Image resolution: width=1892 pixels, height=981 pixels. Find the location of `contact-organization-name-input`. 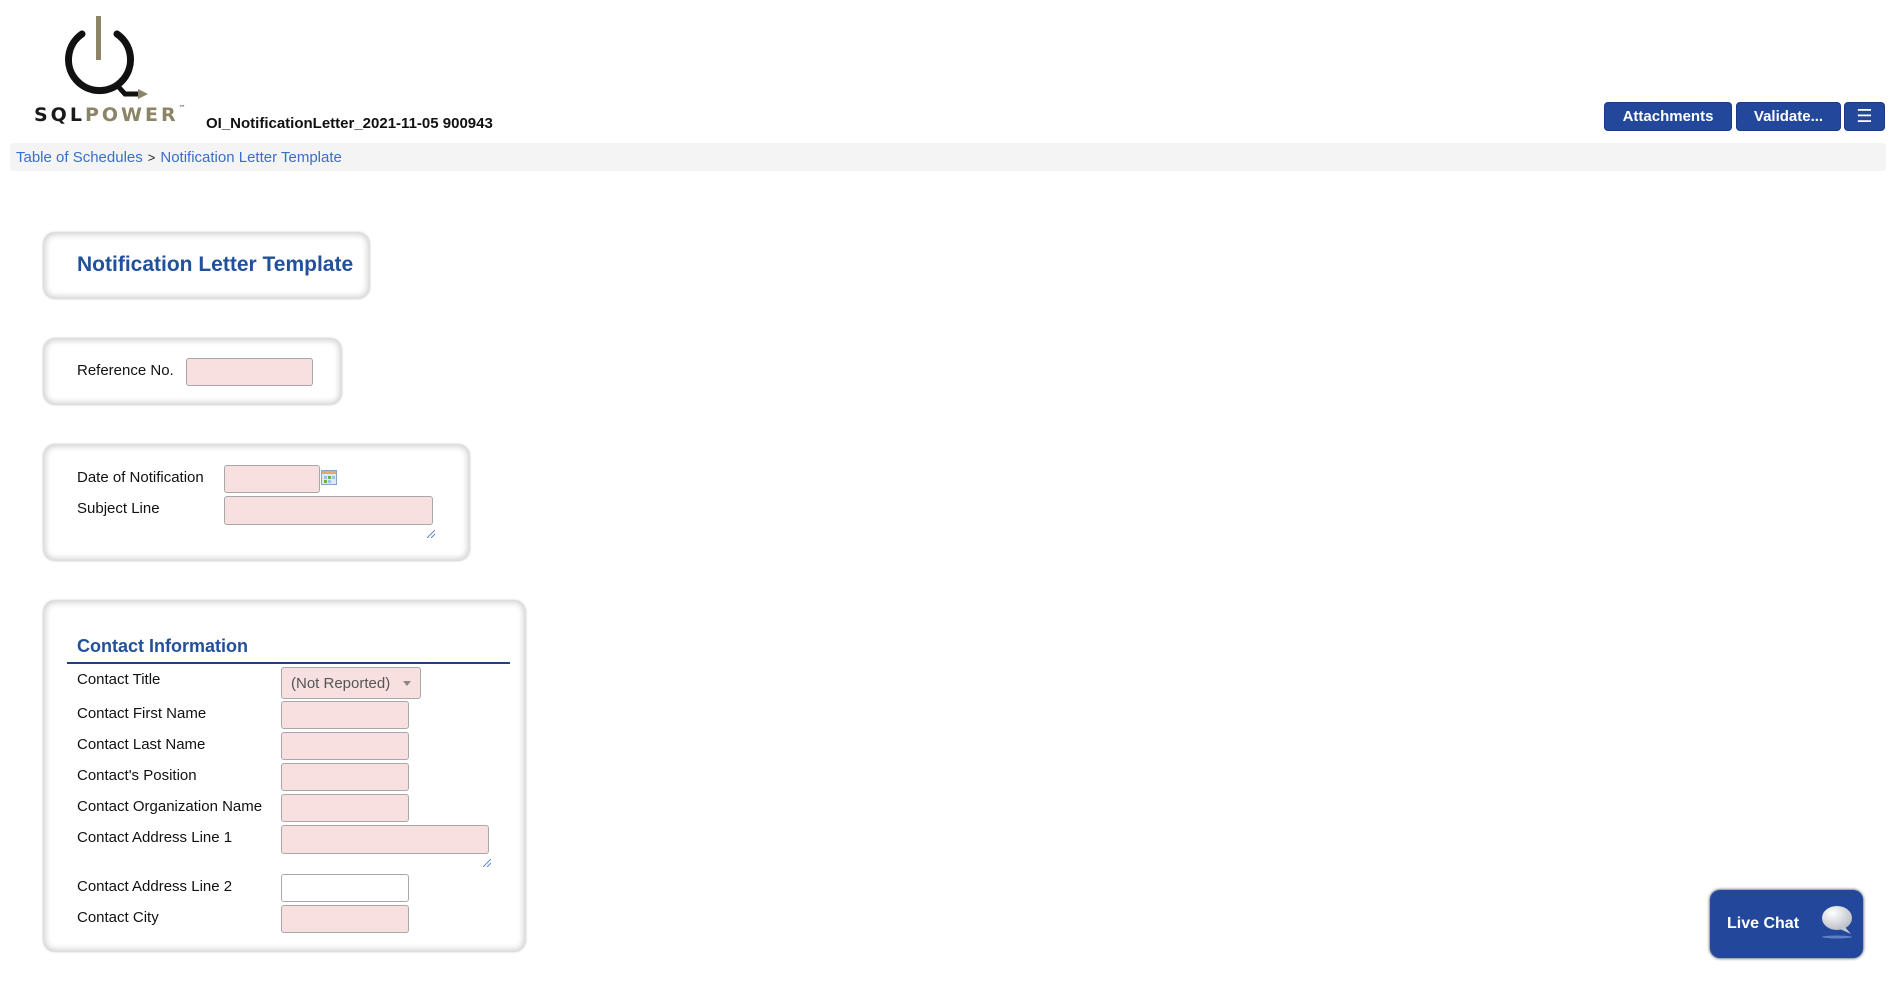

contact-organization-name-input is located at coordinates (345, 808).